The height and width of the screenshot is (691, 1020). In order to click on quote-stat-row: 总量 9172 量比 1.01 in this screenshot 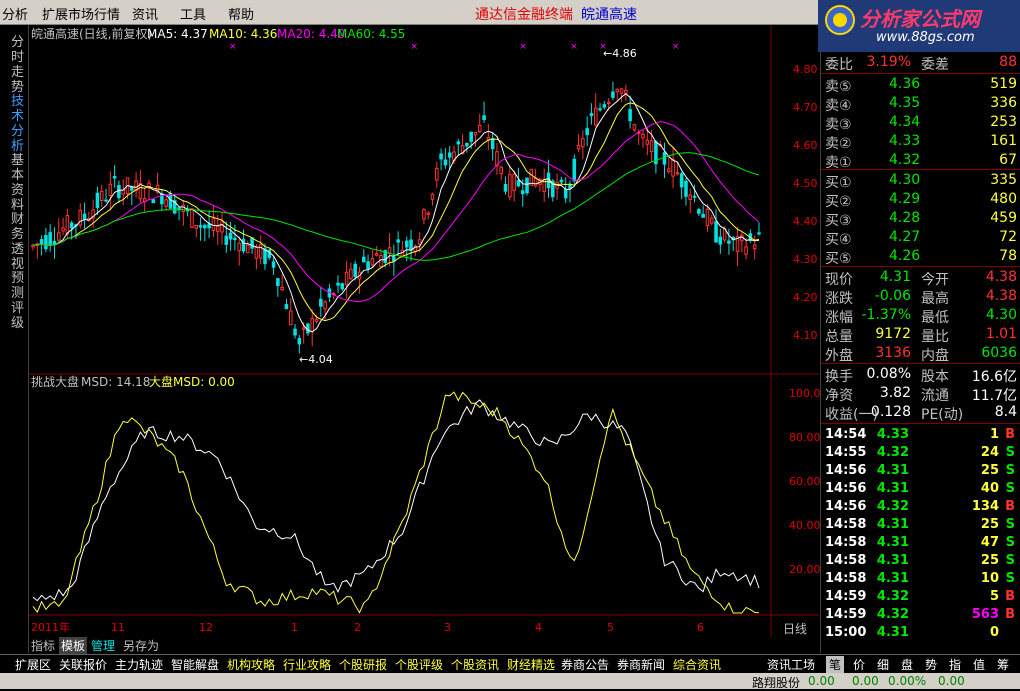, I will do `click(921, 335)`.